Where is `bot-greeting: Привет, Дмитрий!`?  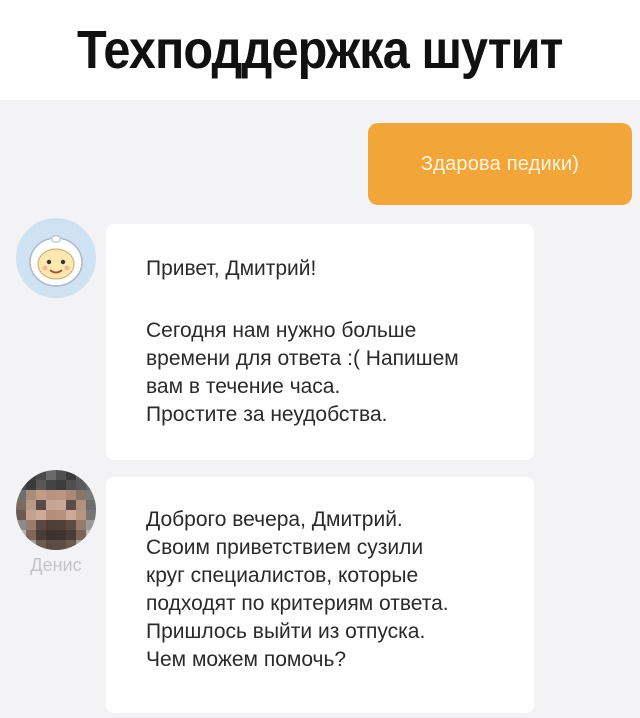
bot-greeting: Привет, Дмитрий! is located at coordinates (231, 268).